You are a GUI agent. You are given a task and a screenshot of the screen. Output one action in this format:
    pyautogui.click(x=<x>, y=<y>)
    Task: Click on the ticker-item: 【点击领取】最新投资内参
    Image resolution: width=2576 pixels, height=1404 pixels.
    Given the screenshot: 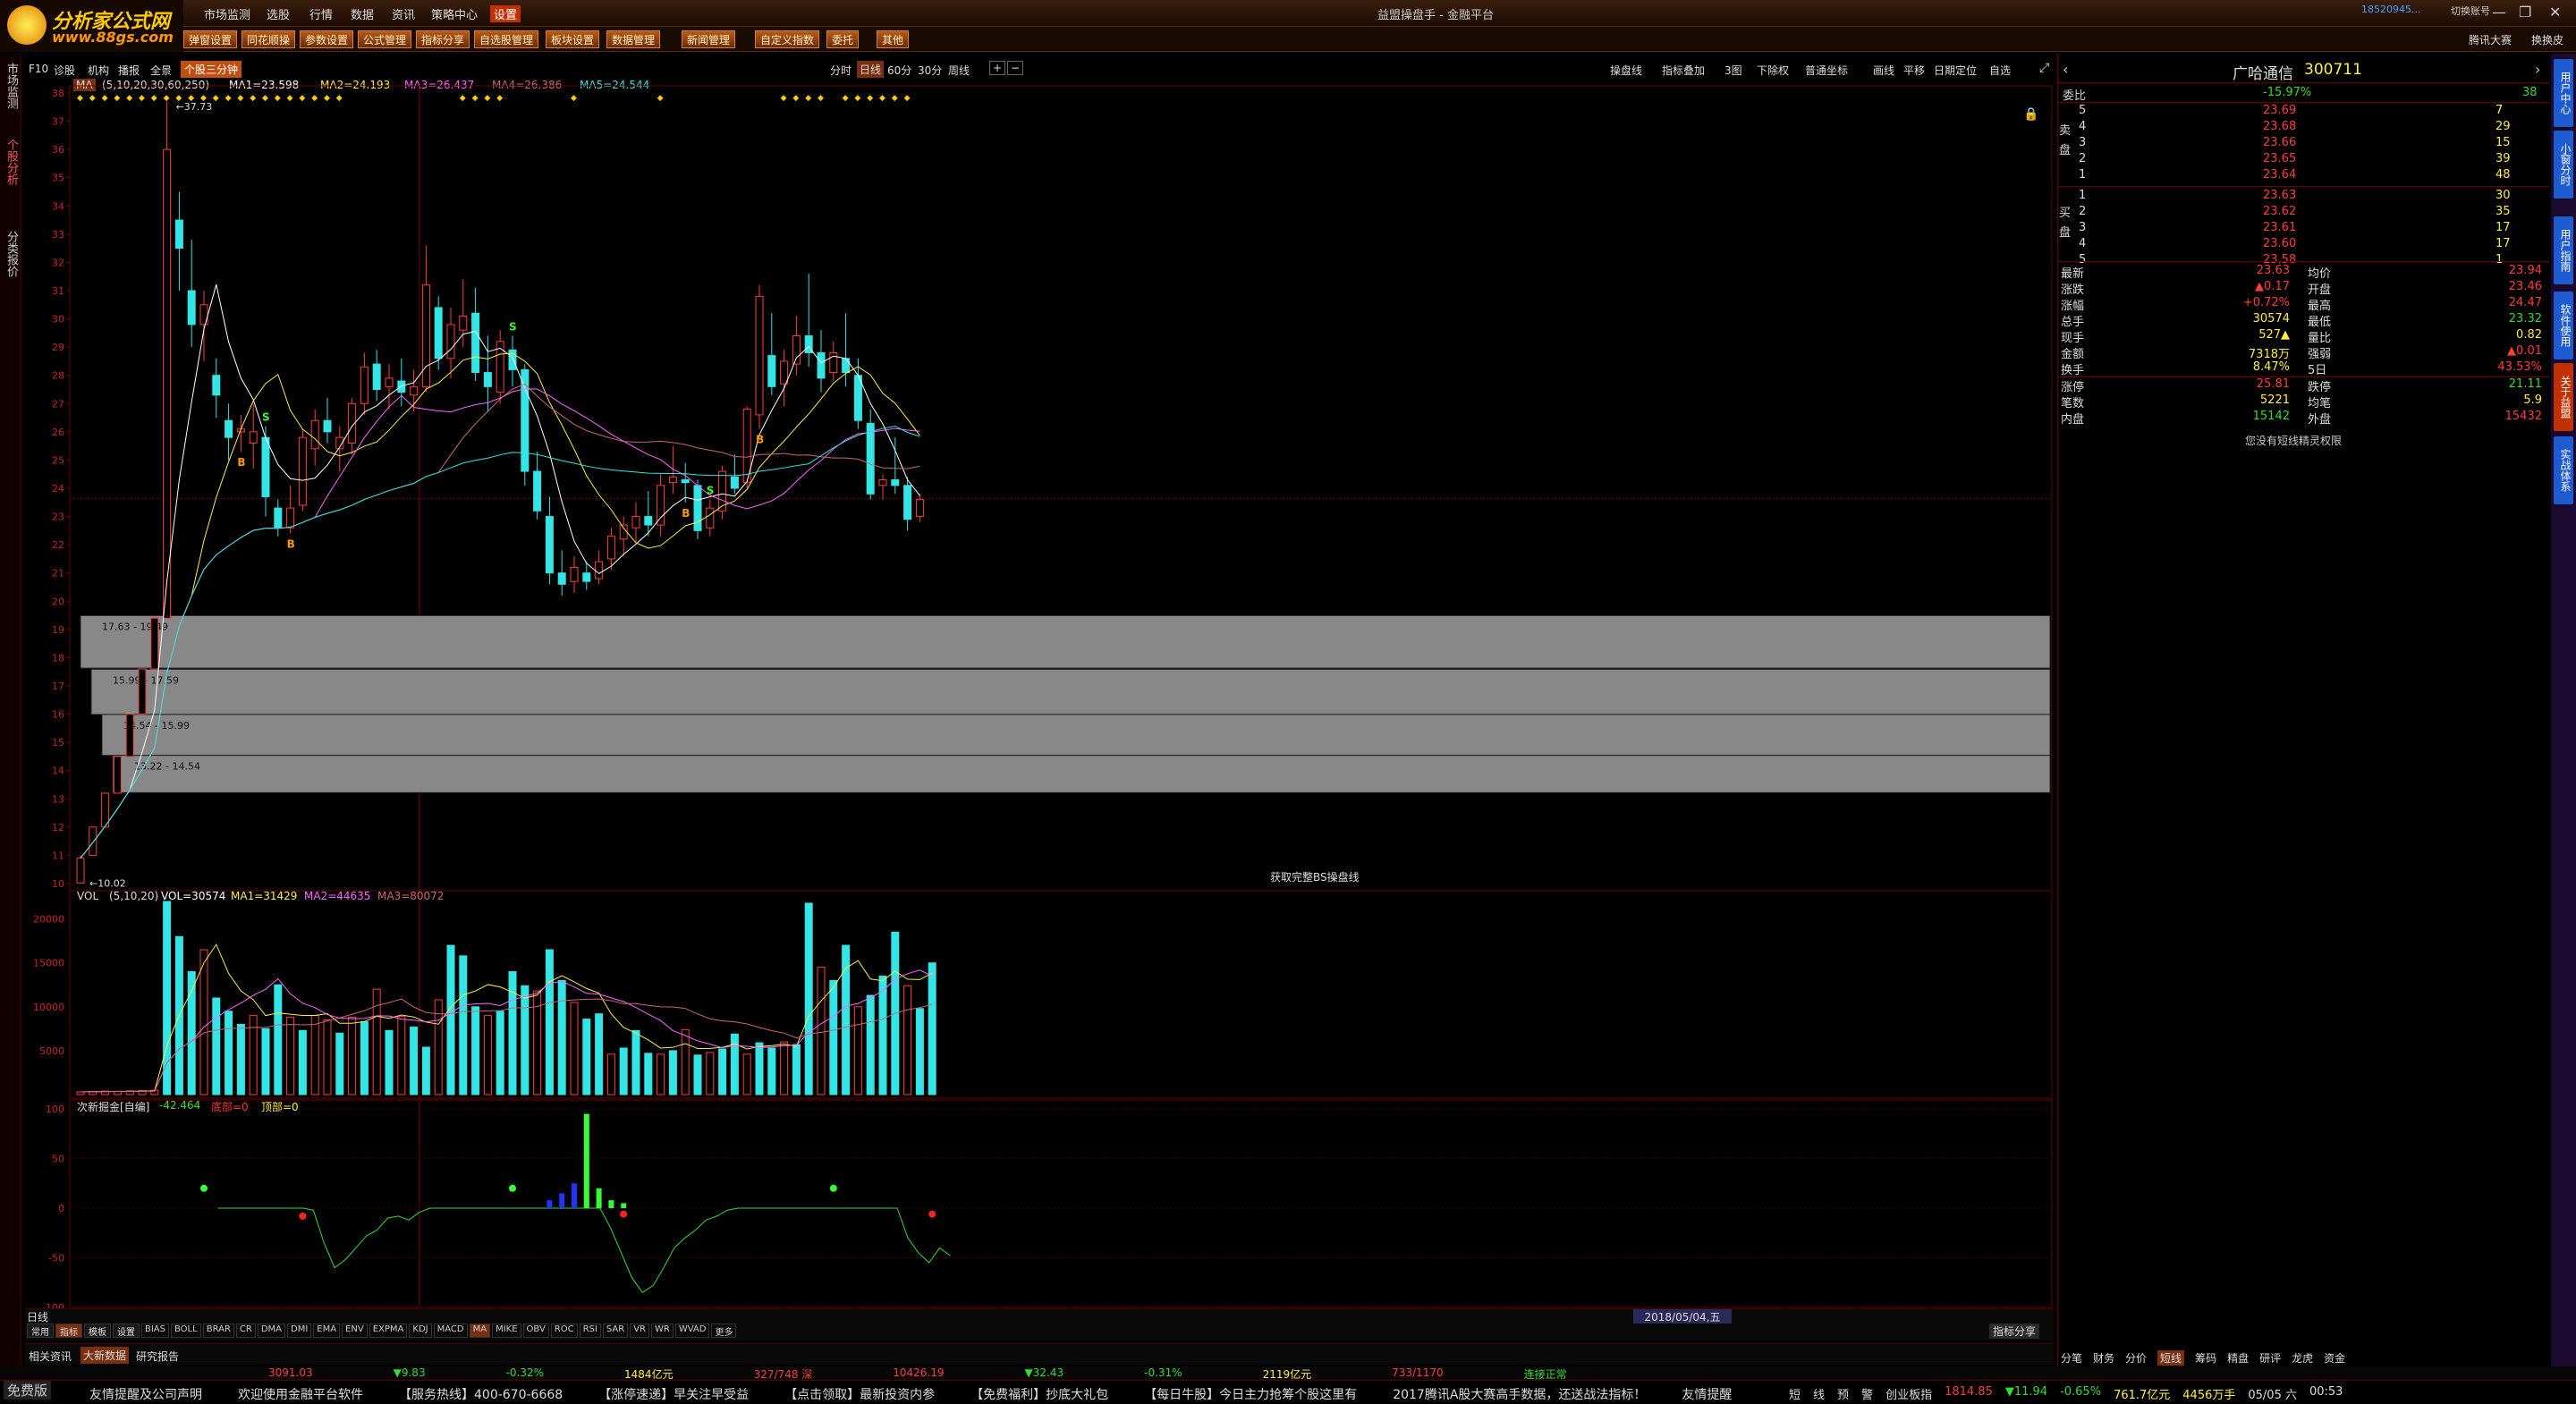 What is the action you would take?
    pyautogui.click(x=859, y=1394)
    